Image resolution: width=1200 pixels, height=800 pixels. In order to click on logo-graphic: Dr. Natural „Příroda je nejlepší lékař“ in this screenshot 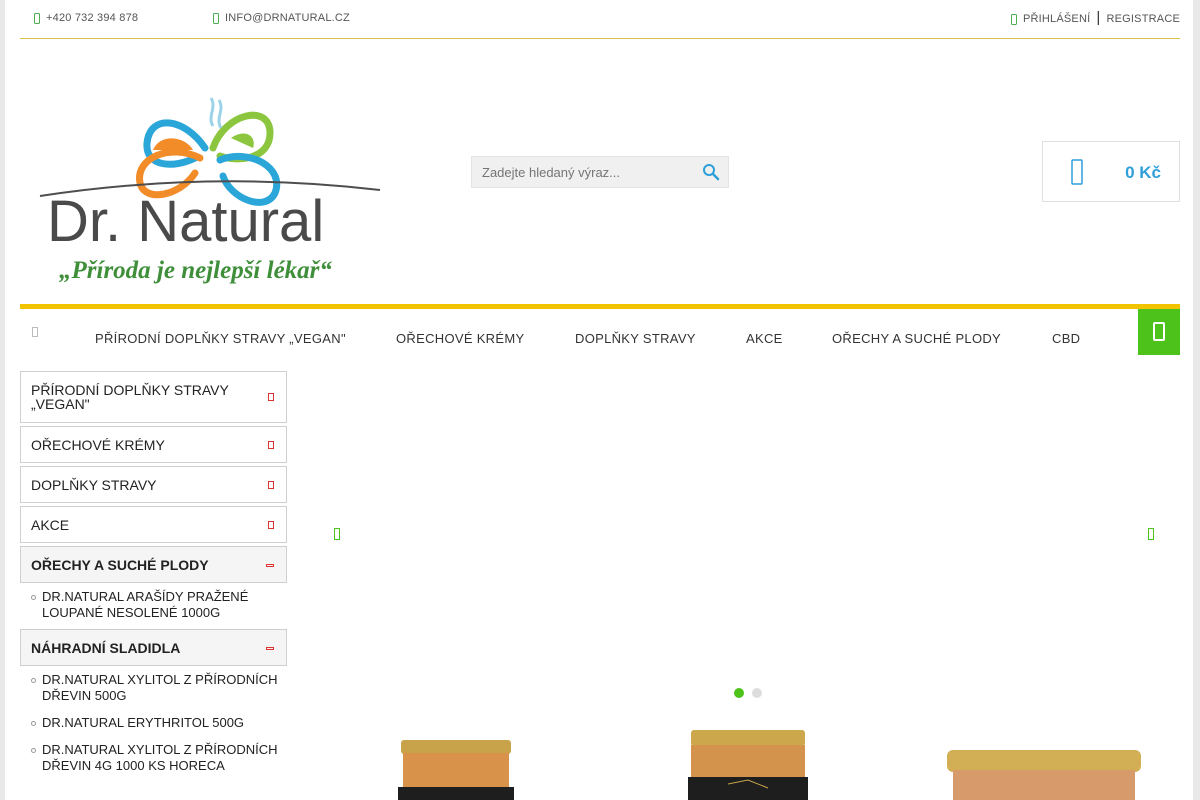, I will do `click(210, 190)`.